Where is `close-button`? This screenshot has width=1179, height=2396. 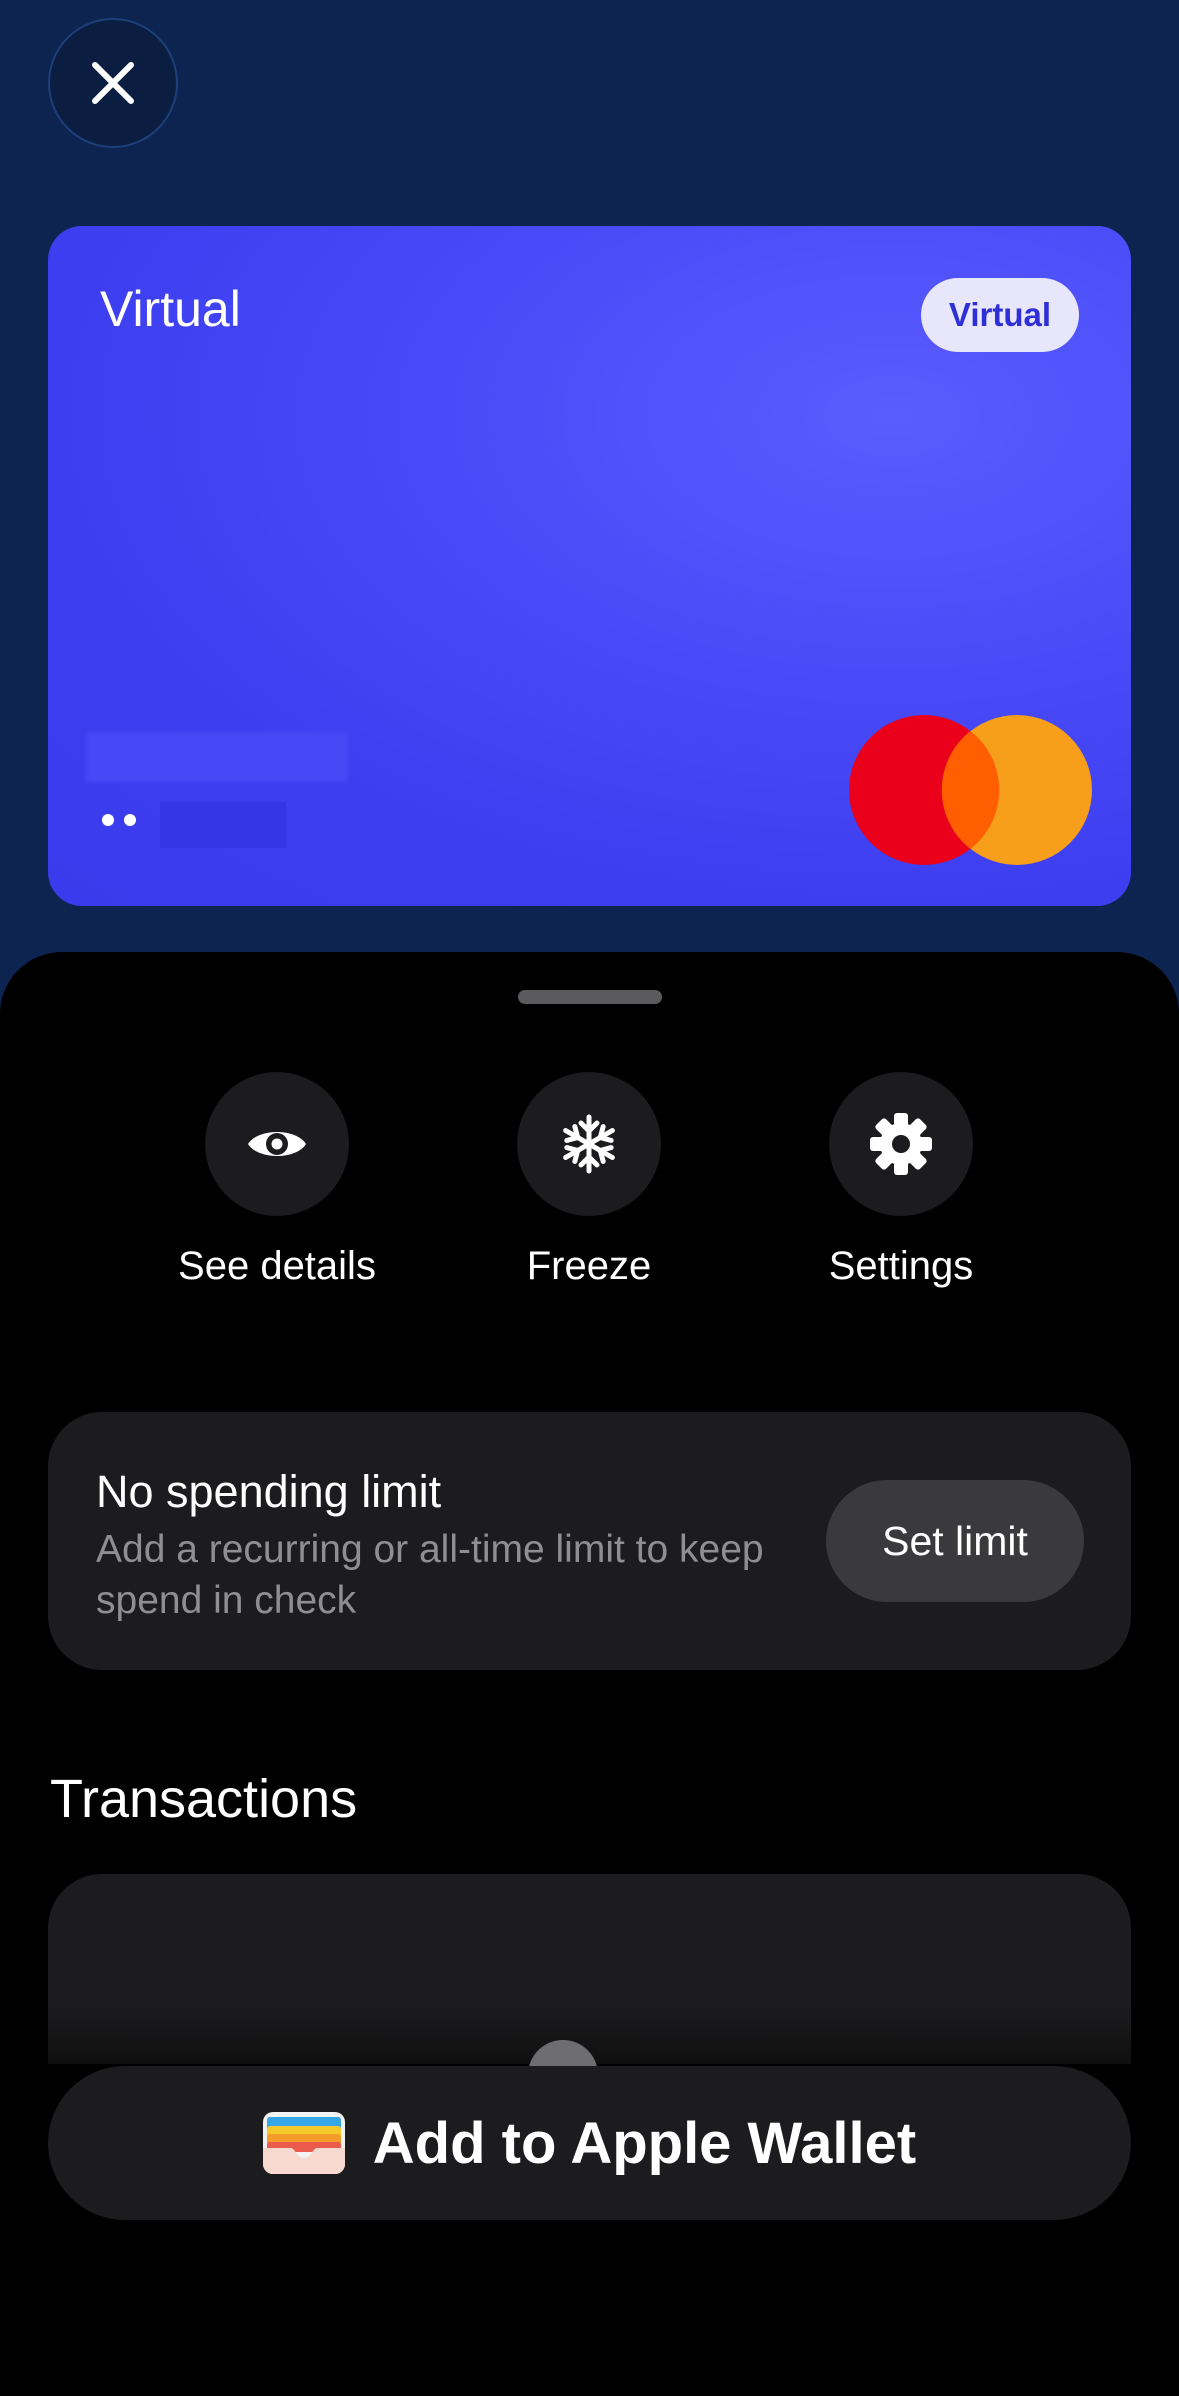
close-button is located at coordinates (113, 83).